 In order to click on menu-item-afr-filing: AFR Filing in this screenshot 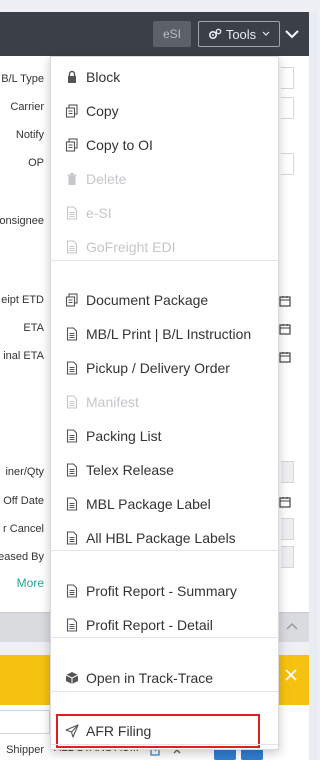, I will do `click(158, 731)`.